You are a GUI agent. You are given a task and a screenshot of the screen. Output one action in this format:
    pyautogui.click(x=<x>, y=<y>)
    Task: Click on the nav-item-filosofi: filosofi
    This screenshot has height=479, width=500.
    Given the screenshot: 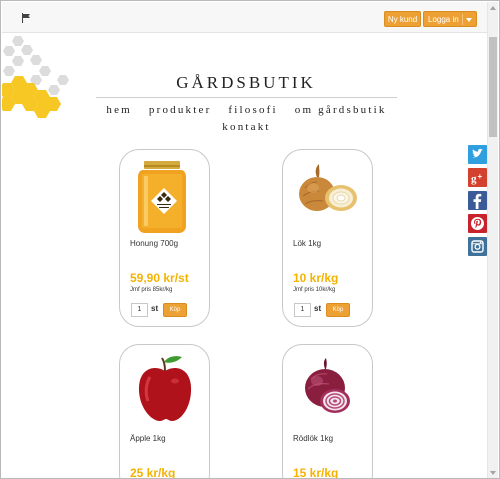 What is the action you would take?
    pyautogui.click(x=252, y=110)
    